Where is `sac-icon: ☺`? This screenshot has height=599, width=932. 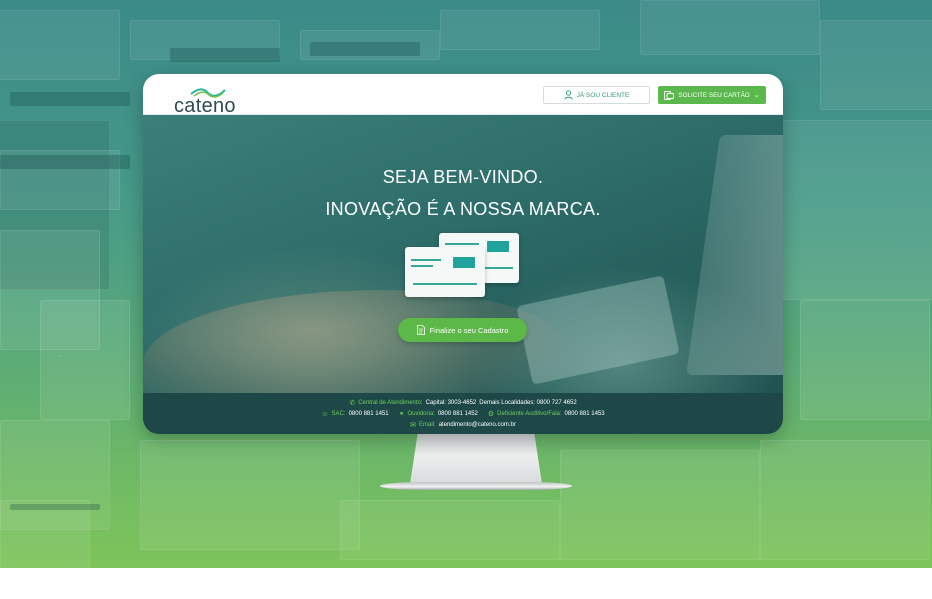 sac-icon: ☺ is located at coordinates (325, 414).